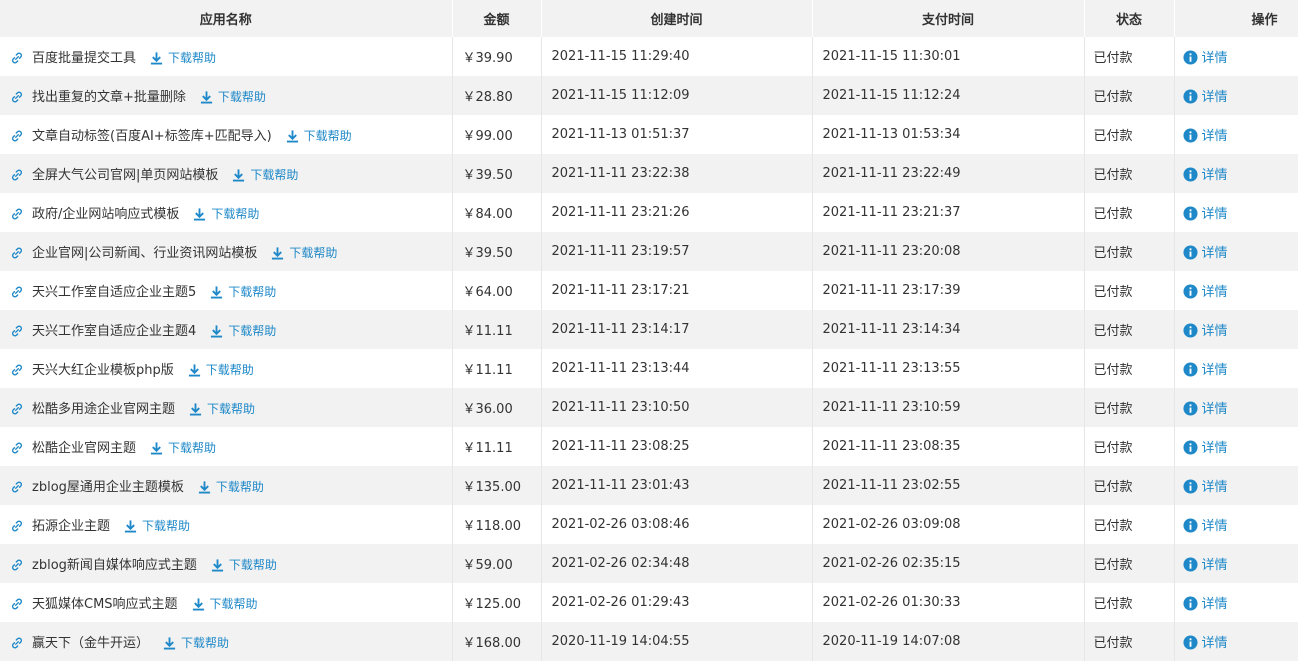  I want to click on created-time-cell: 2021-11-11 23:14:17, so click(677, 329).